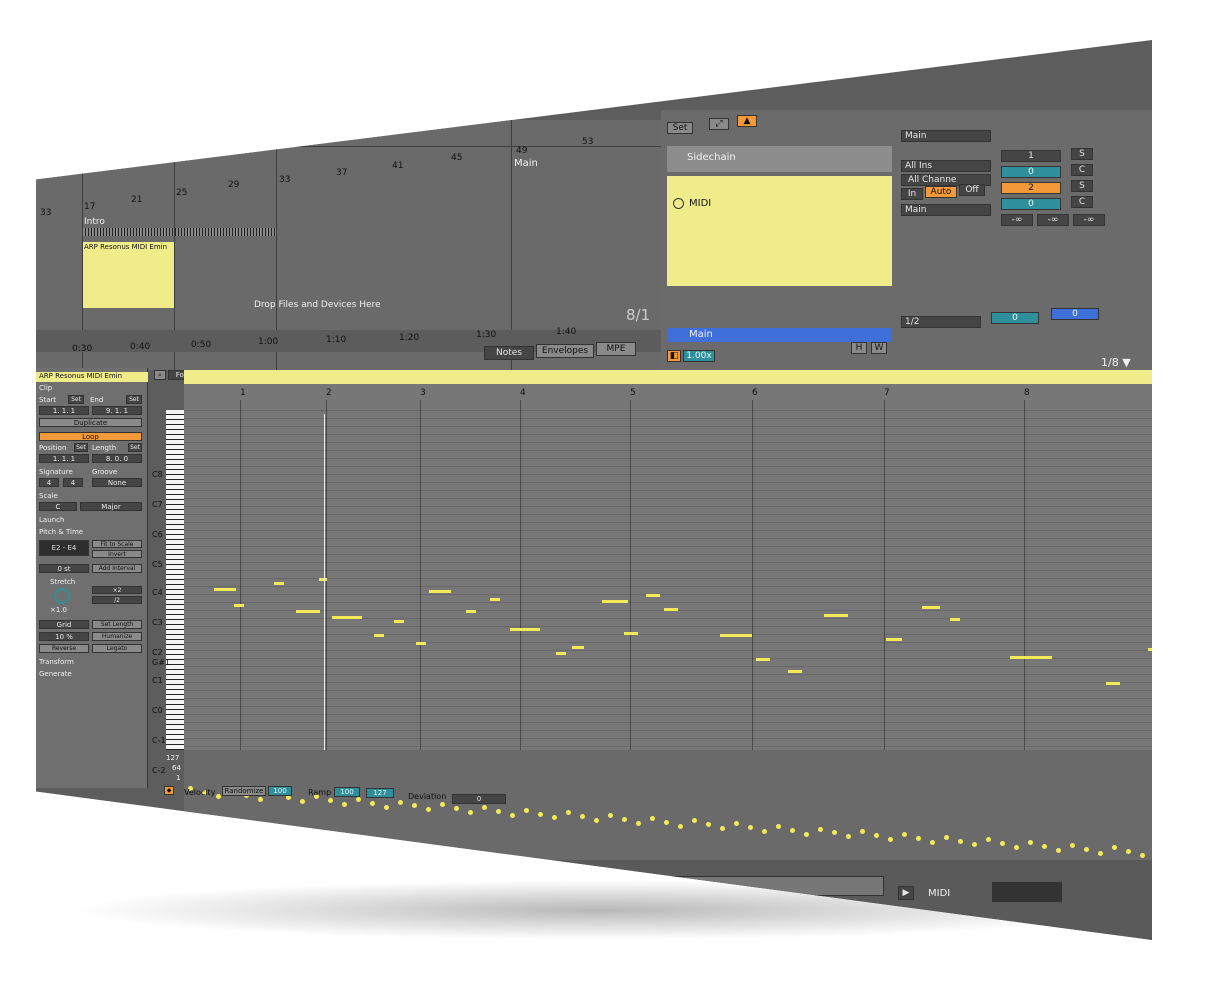 The height and width of the screenshot is (997, 1208). What do you see at coordinates (680, 128) in the screenshot?
I see `set-button: Set` at bounding box center [680, 128].